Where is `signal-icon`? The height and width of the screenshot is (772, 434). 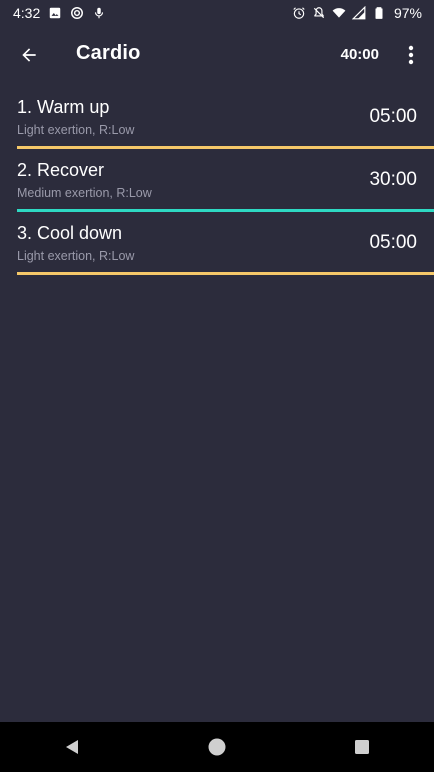
signal-icon is located at coordinates (358, 13).